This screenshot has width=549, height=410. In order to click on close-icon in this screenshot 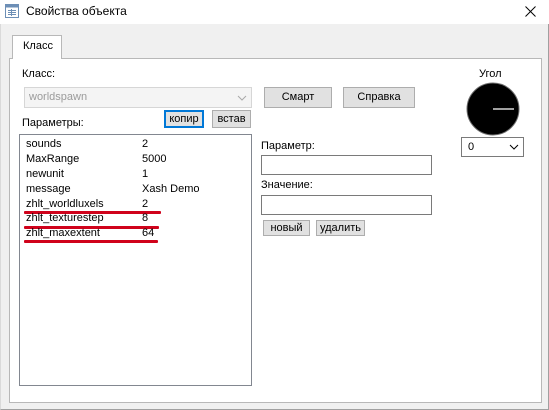, I will do `click(530, 11)`.